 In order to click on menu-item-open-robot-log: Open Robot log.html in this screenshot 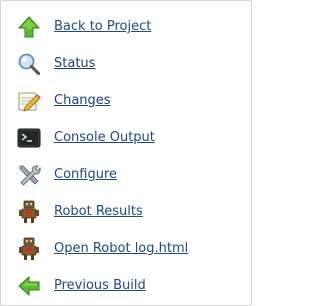, I will do `click(94, 248)`.